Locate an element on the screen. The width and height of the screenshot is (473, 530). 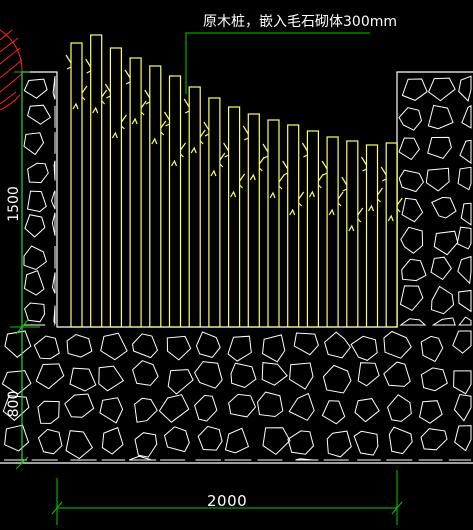
callout-label: 原木桩，嵌入毛石砌体300mm is located at coordinates (300, 22).